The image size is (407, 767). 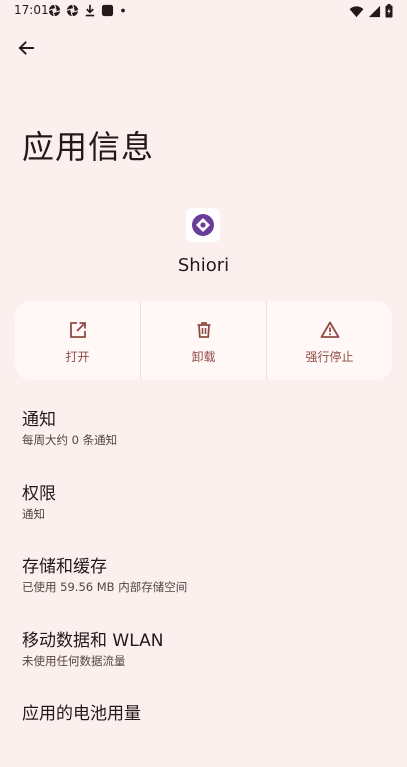 I want to click on uninstall-button-label: 卸载, so click(x=203, y=357).